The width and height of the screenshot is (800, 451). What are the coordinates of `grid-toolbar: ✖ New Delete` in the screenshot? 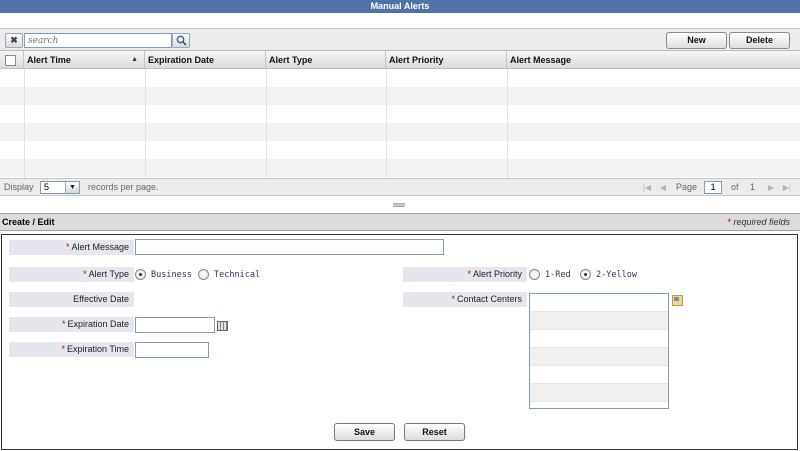 It's located at (400, 39).